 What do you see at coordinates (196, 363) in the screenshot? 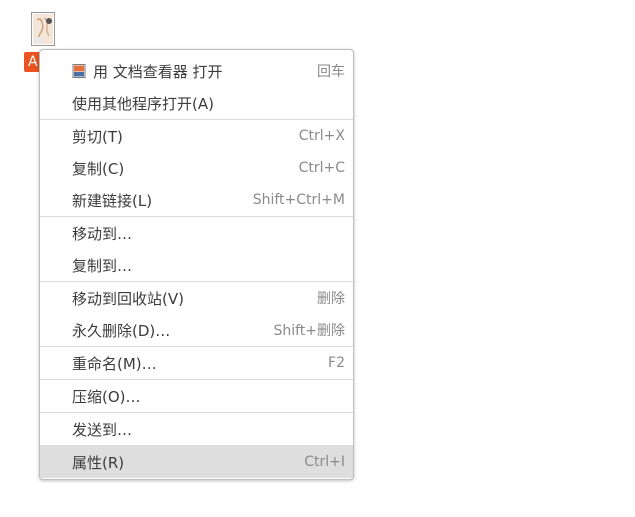
I see `menu-item: 重命名(M)… F2` at bounding box center [196, 363].